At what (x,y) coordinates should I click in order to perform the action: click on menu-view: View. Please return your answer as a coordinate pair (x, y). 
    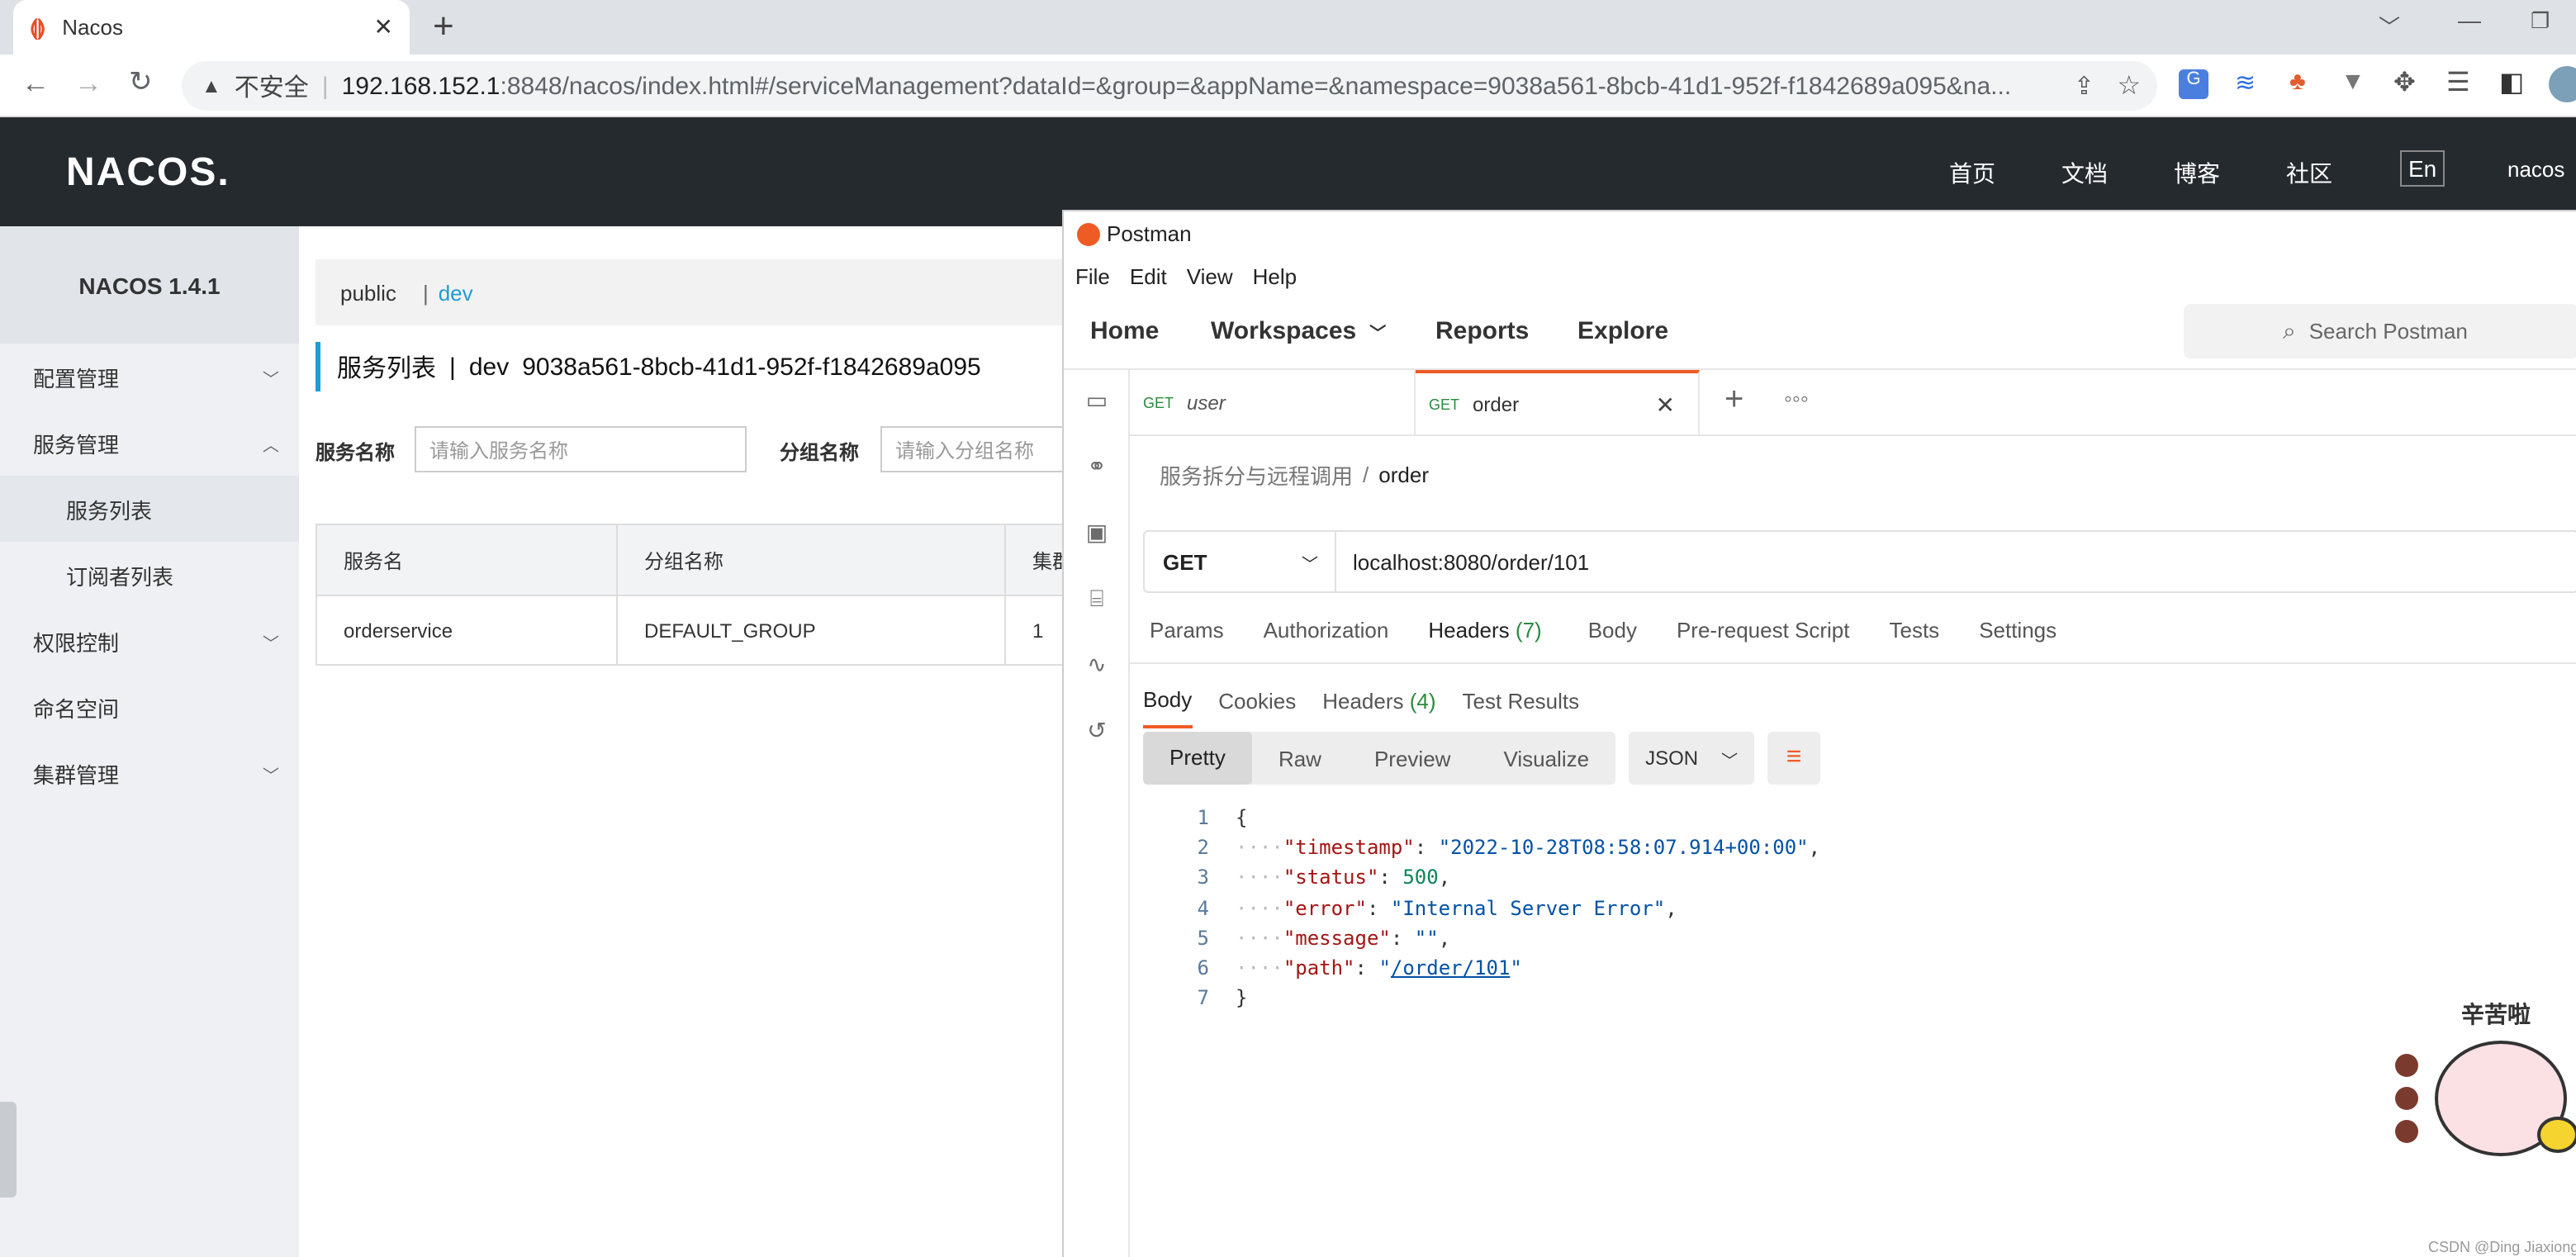
    Looking at the image, I should click on (1210, 277).